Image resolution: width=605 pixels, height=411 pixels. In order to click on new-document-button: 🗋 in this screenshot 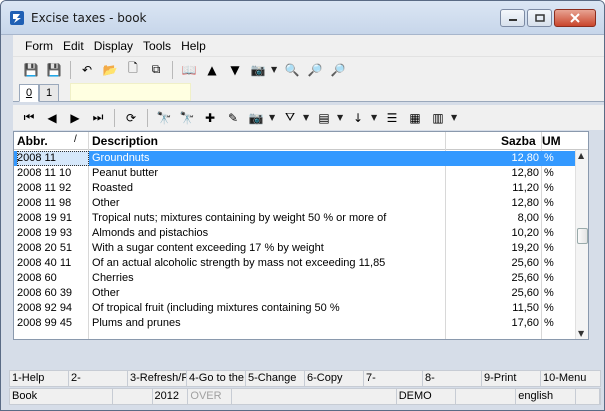, I will do `click(133, 70)`.